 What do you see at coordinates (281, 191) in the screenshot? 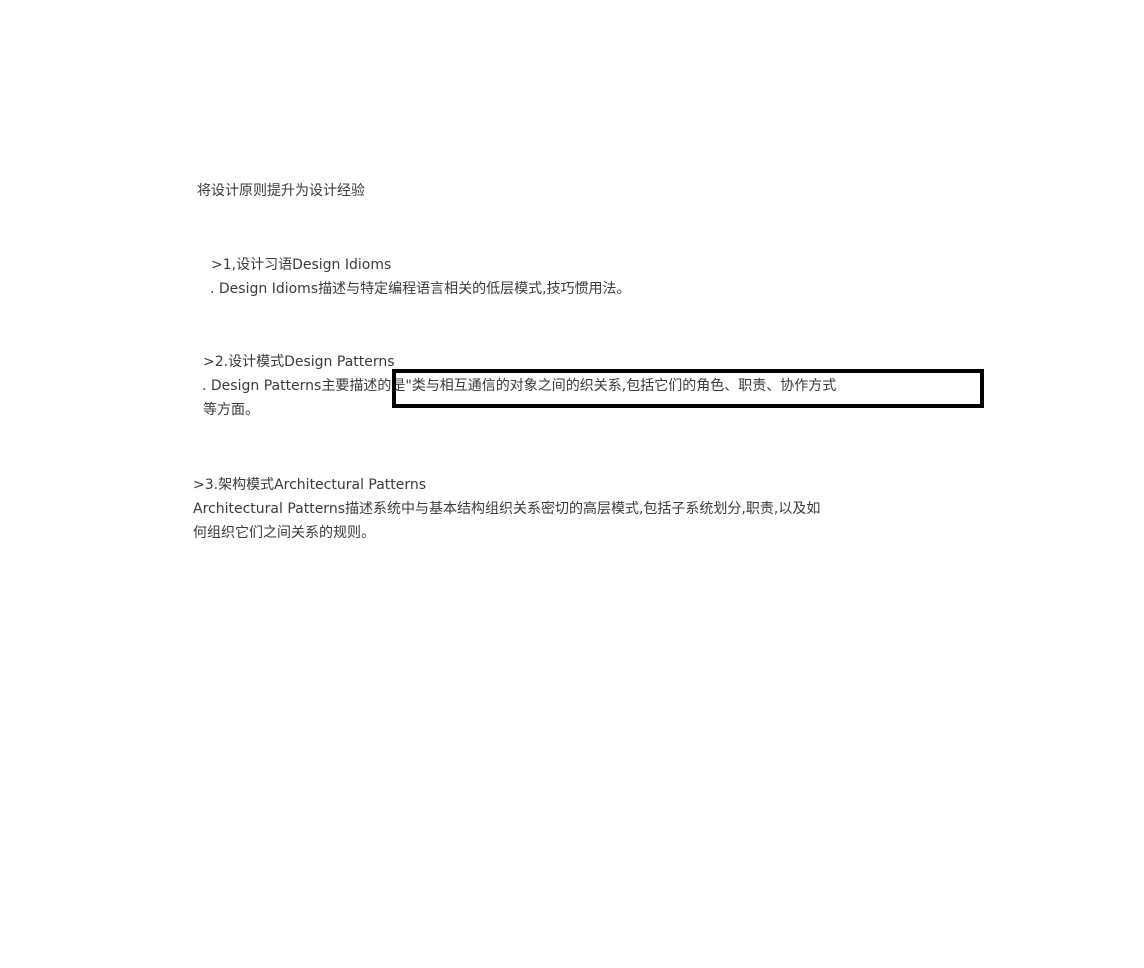
I see `intro-text: 将设计原则提升为设计经验` at bounding box center [281, 191].